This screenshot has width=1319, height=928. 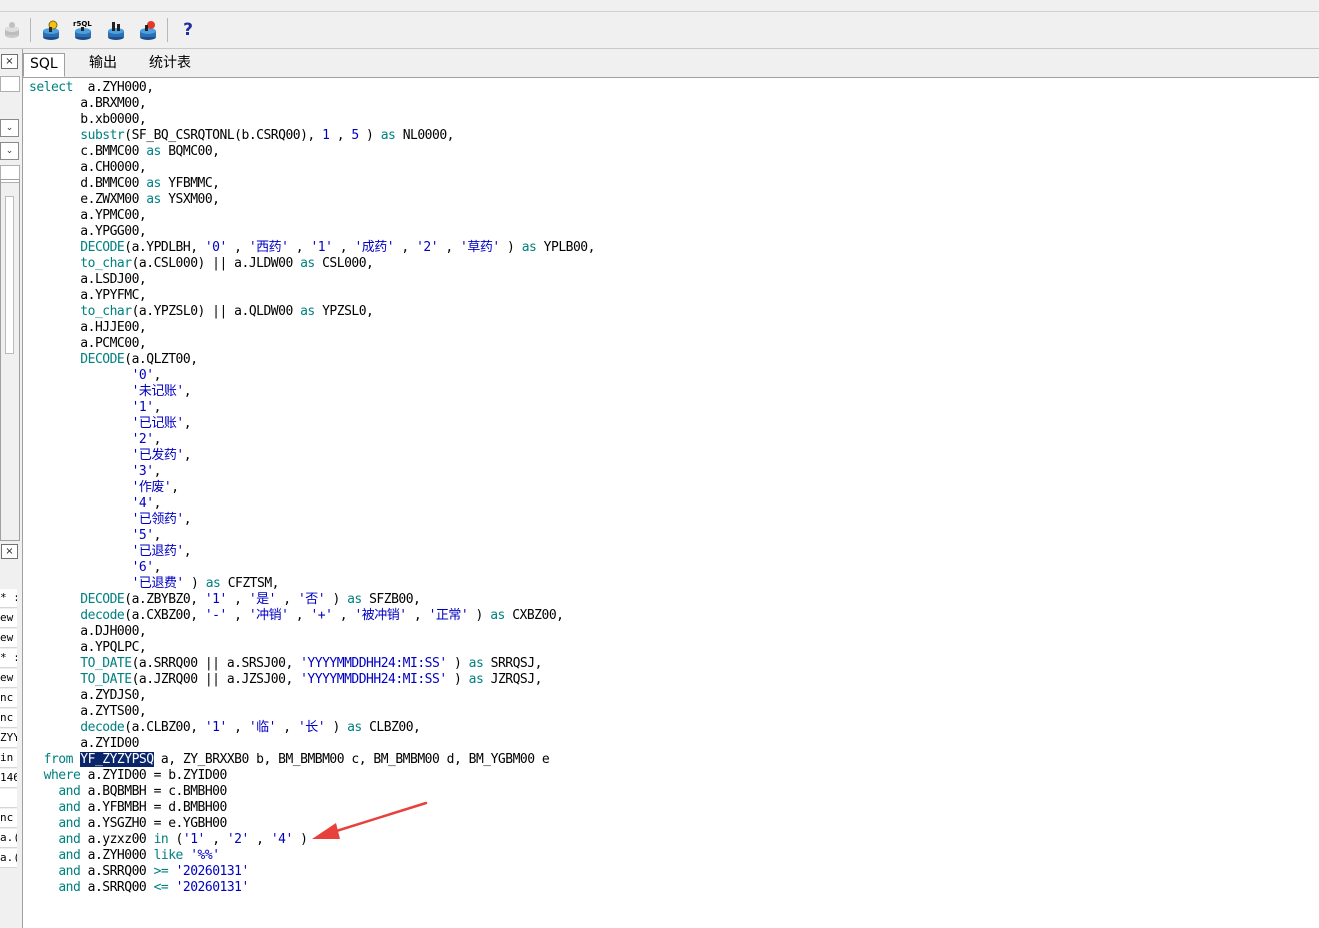 What do you see at coordinates (380, 615) in the screenshot?
I see `sql-string: '被冲销'` at bounding box center [380, 615].